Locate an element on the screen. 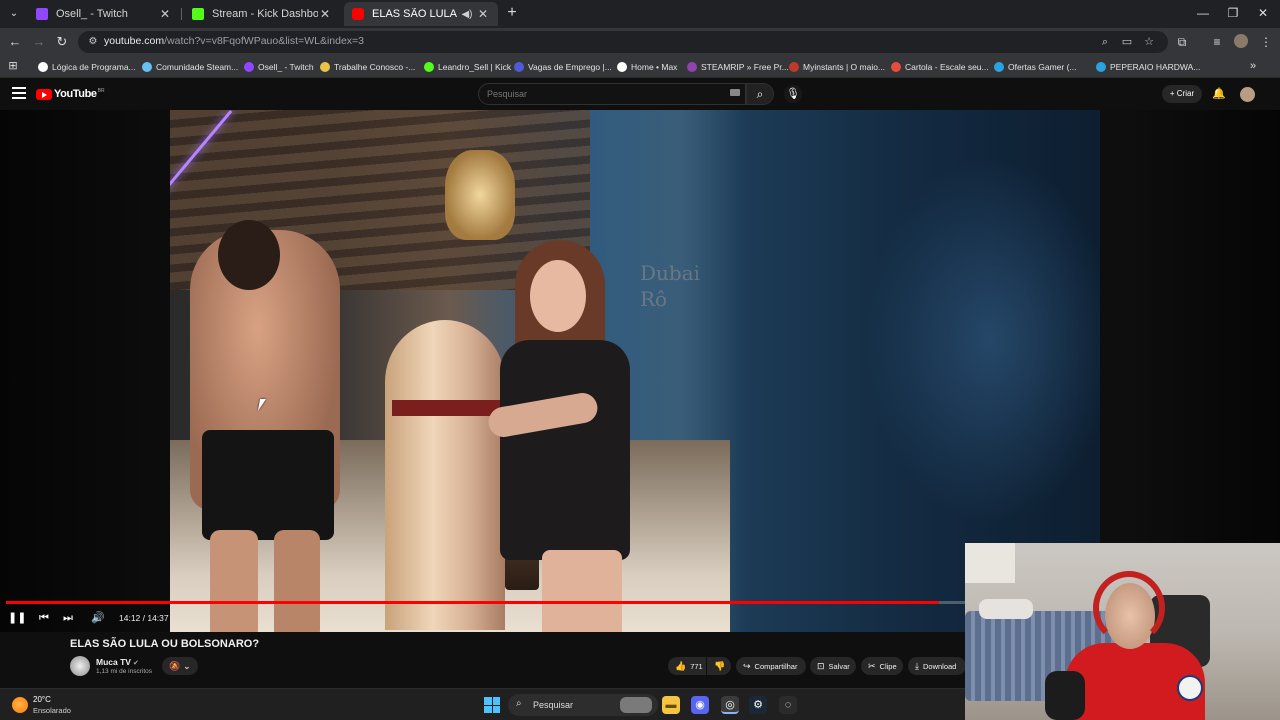 The image size is (1280, 720). extensions-icon: ⧉ is located at coordinates (1182, 42).